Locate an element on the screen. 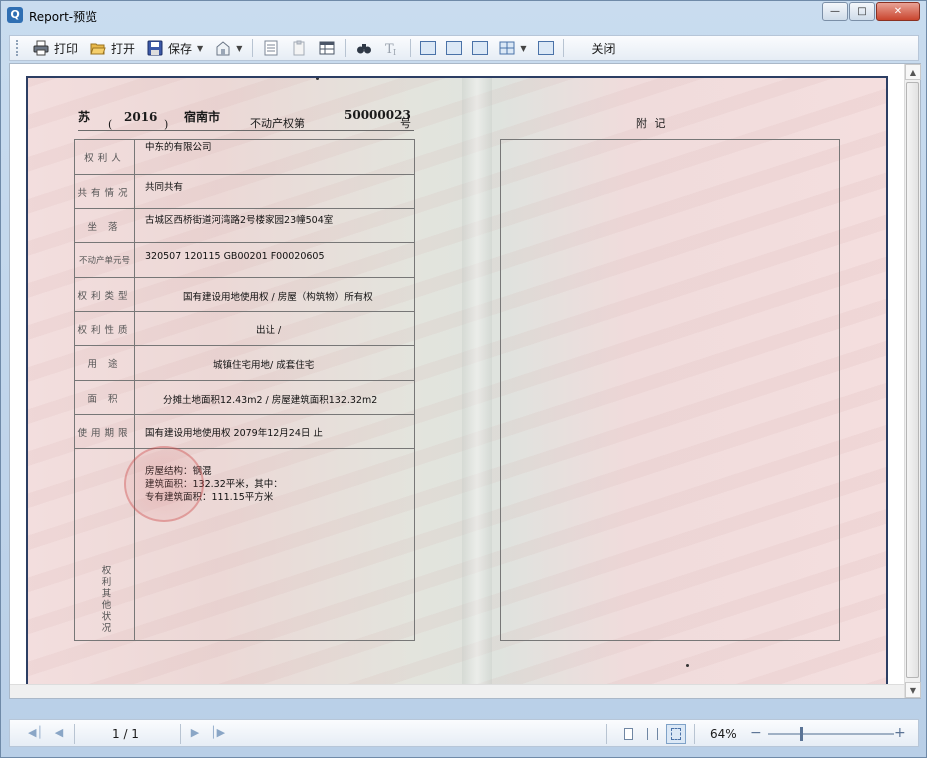  app-icon: Q is located at coordinates (15, 15).